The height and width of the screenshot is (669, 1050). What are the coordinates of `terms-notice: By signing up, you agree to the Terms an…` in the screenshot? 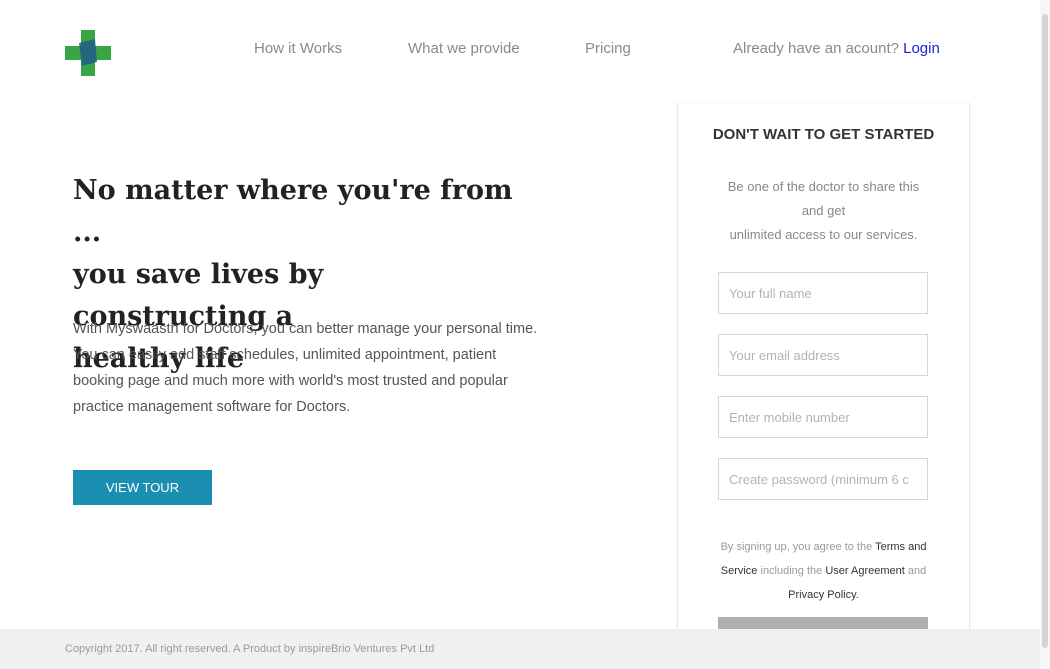 It's located at (823, 571).